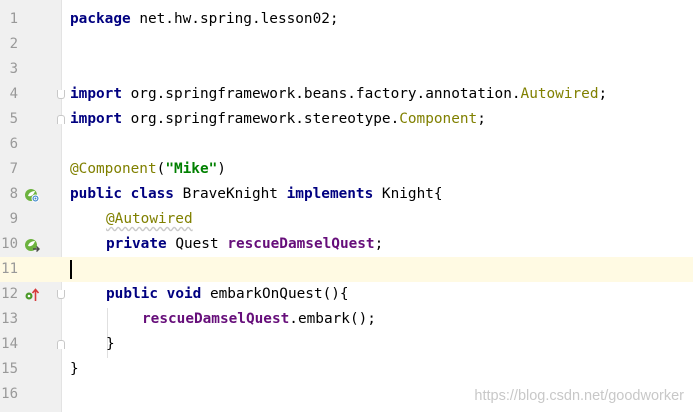 The width and height of the screenshot is (693, 412). I want to click on line-number: 1, so click(13, 19).